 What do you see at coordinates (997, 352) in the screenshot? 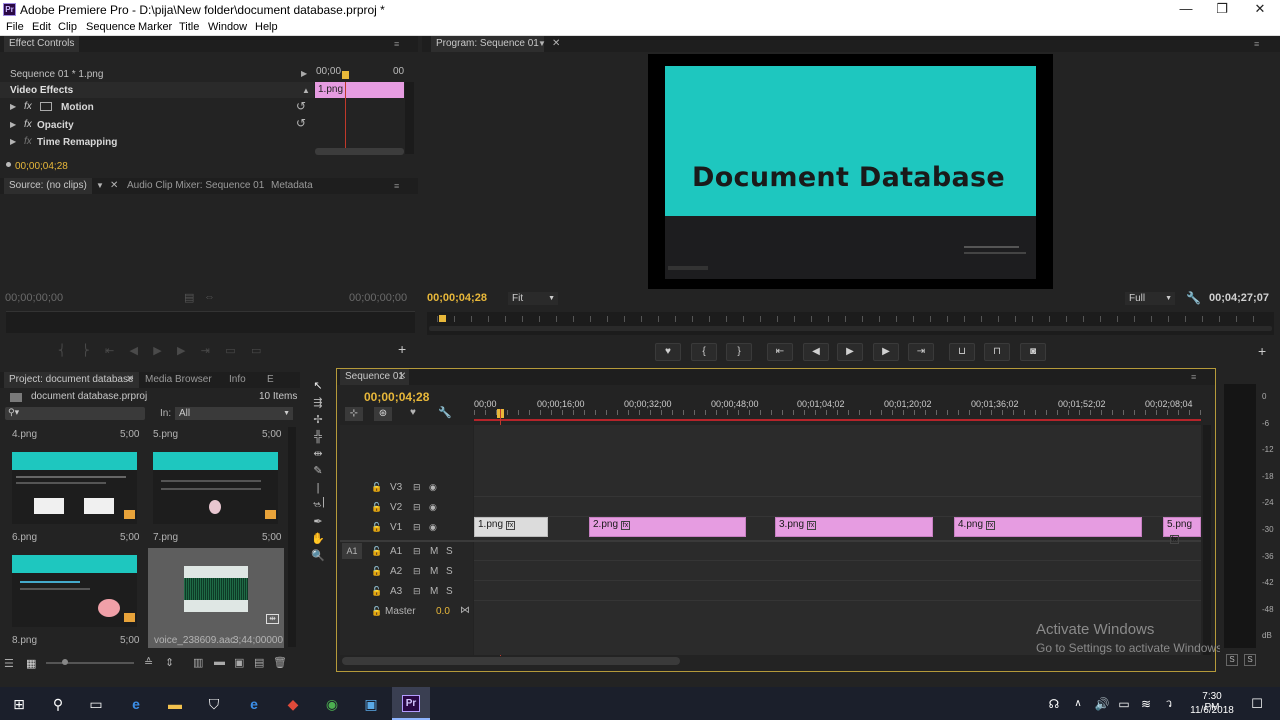
I see `extract-button: ⊓` at bounding box center [997, 352].